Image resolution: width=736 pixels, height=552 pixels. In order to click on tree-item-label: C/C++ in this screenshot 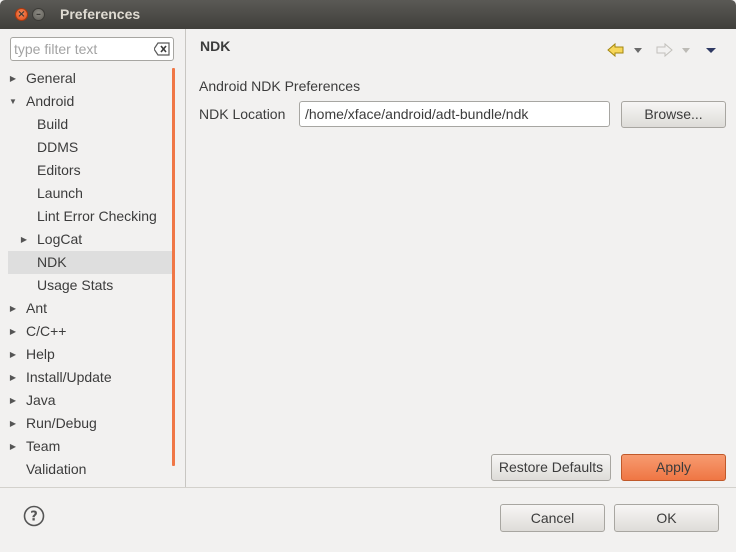, I will do `click(46, 331)`.